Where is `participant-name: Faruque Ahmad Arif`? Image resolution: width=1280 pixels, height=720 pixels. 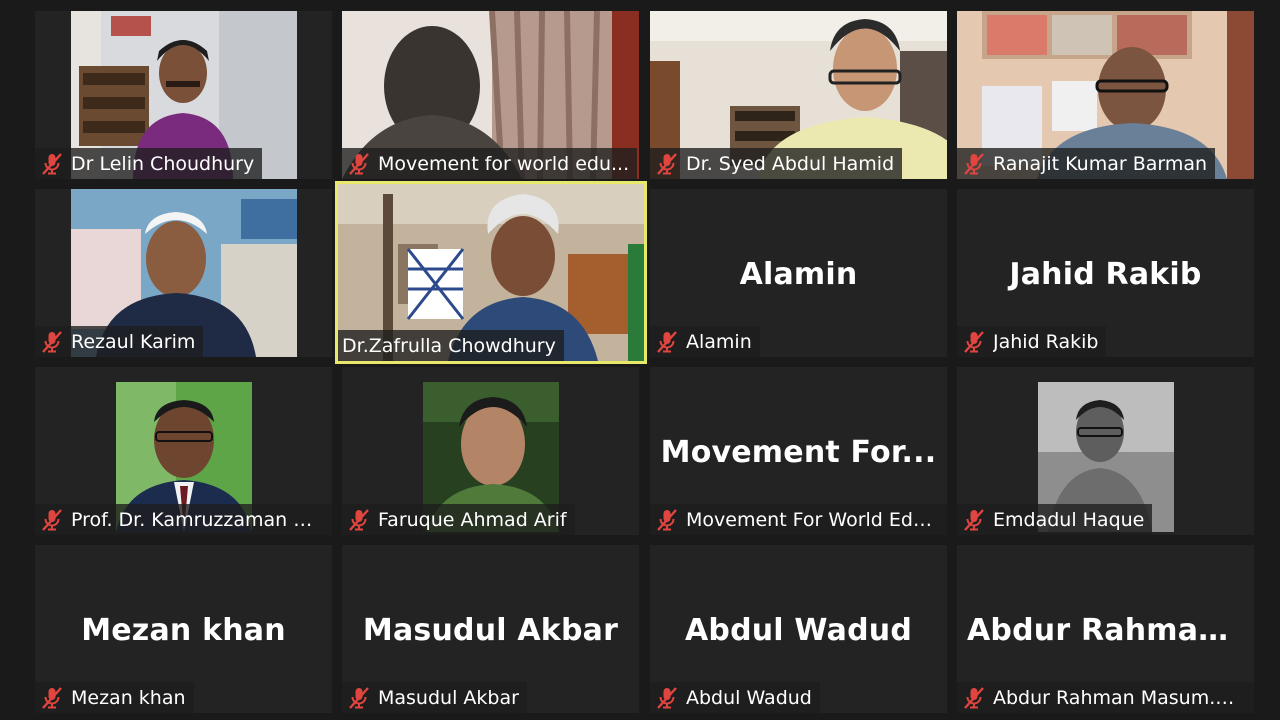 participant-name: Faruque Ahmad Arif is located at coordinates (472, 519).